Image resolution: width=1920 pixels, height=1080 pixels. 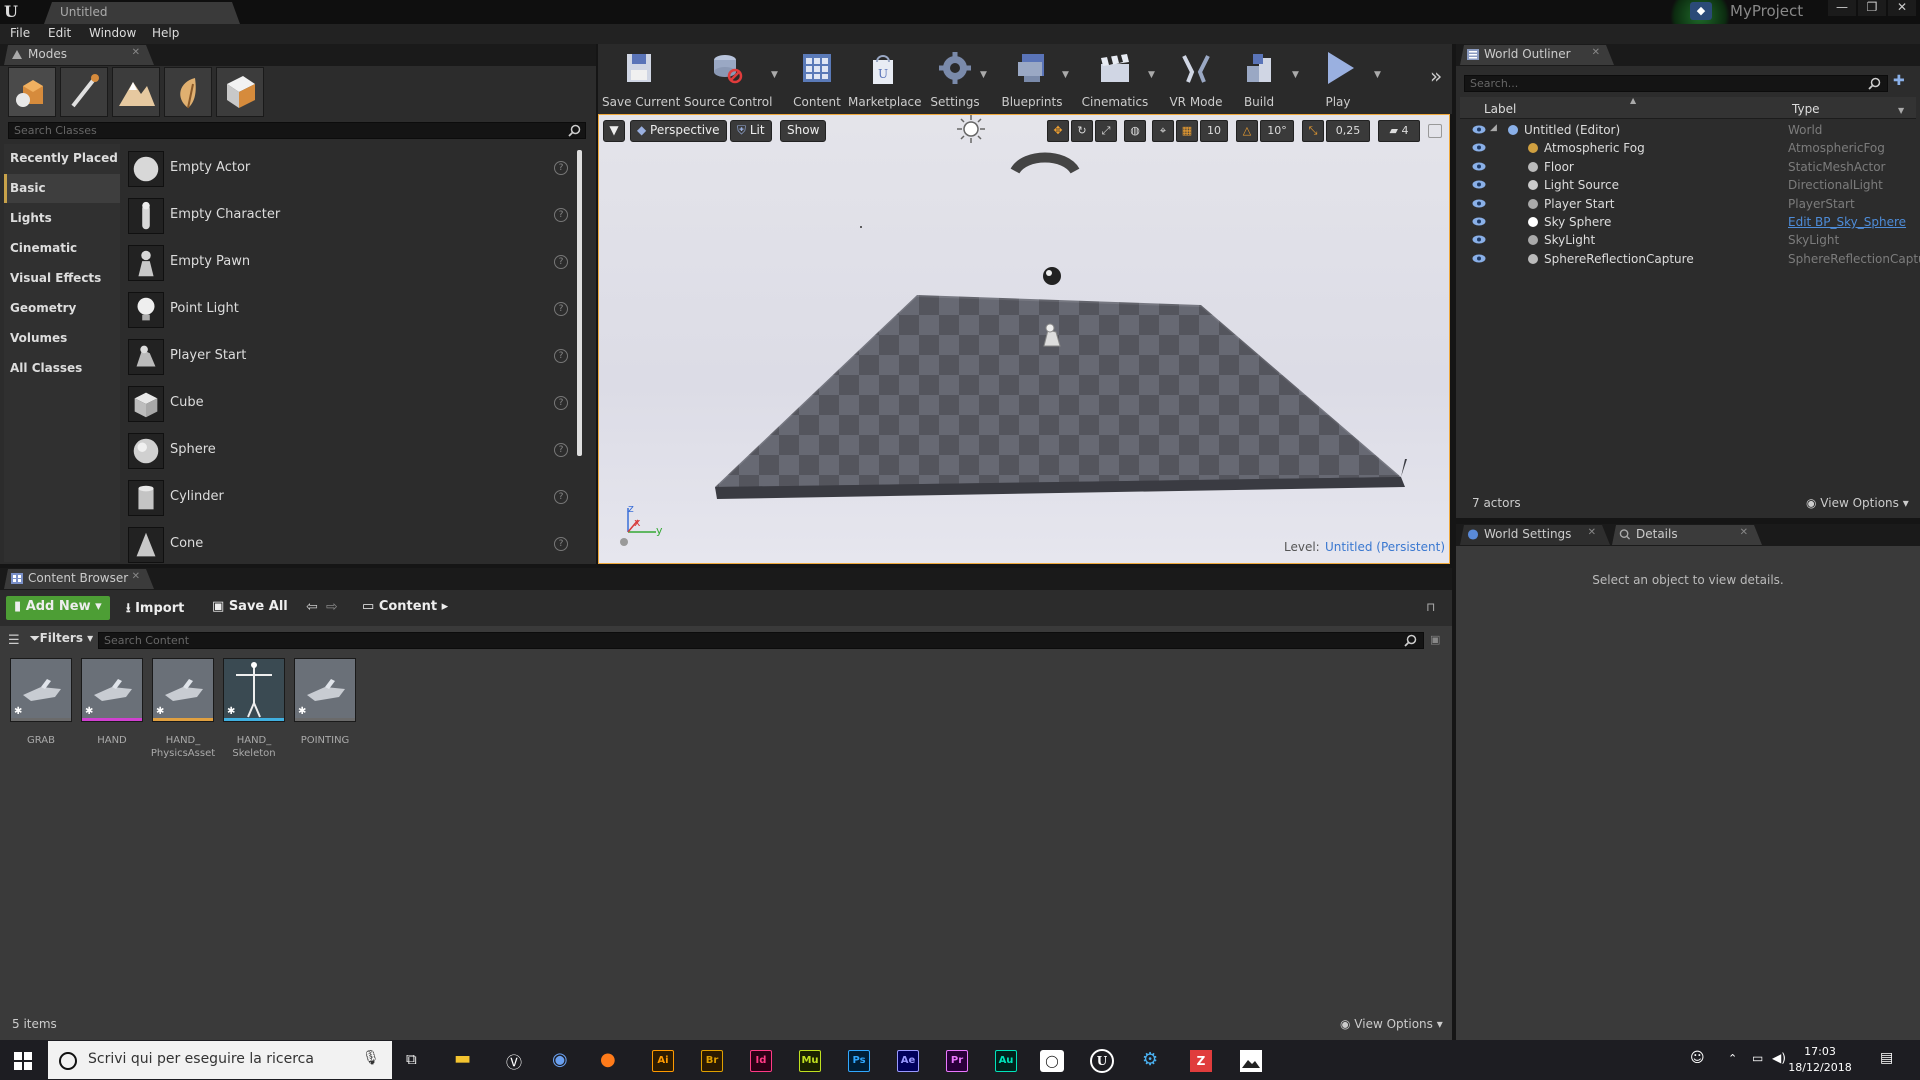 I want to click on tab-modes: Modes ✕, so click(x=79, y=55).